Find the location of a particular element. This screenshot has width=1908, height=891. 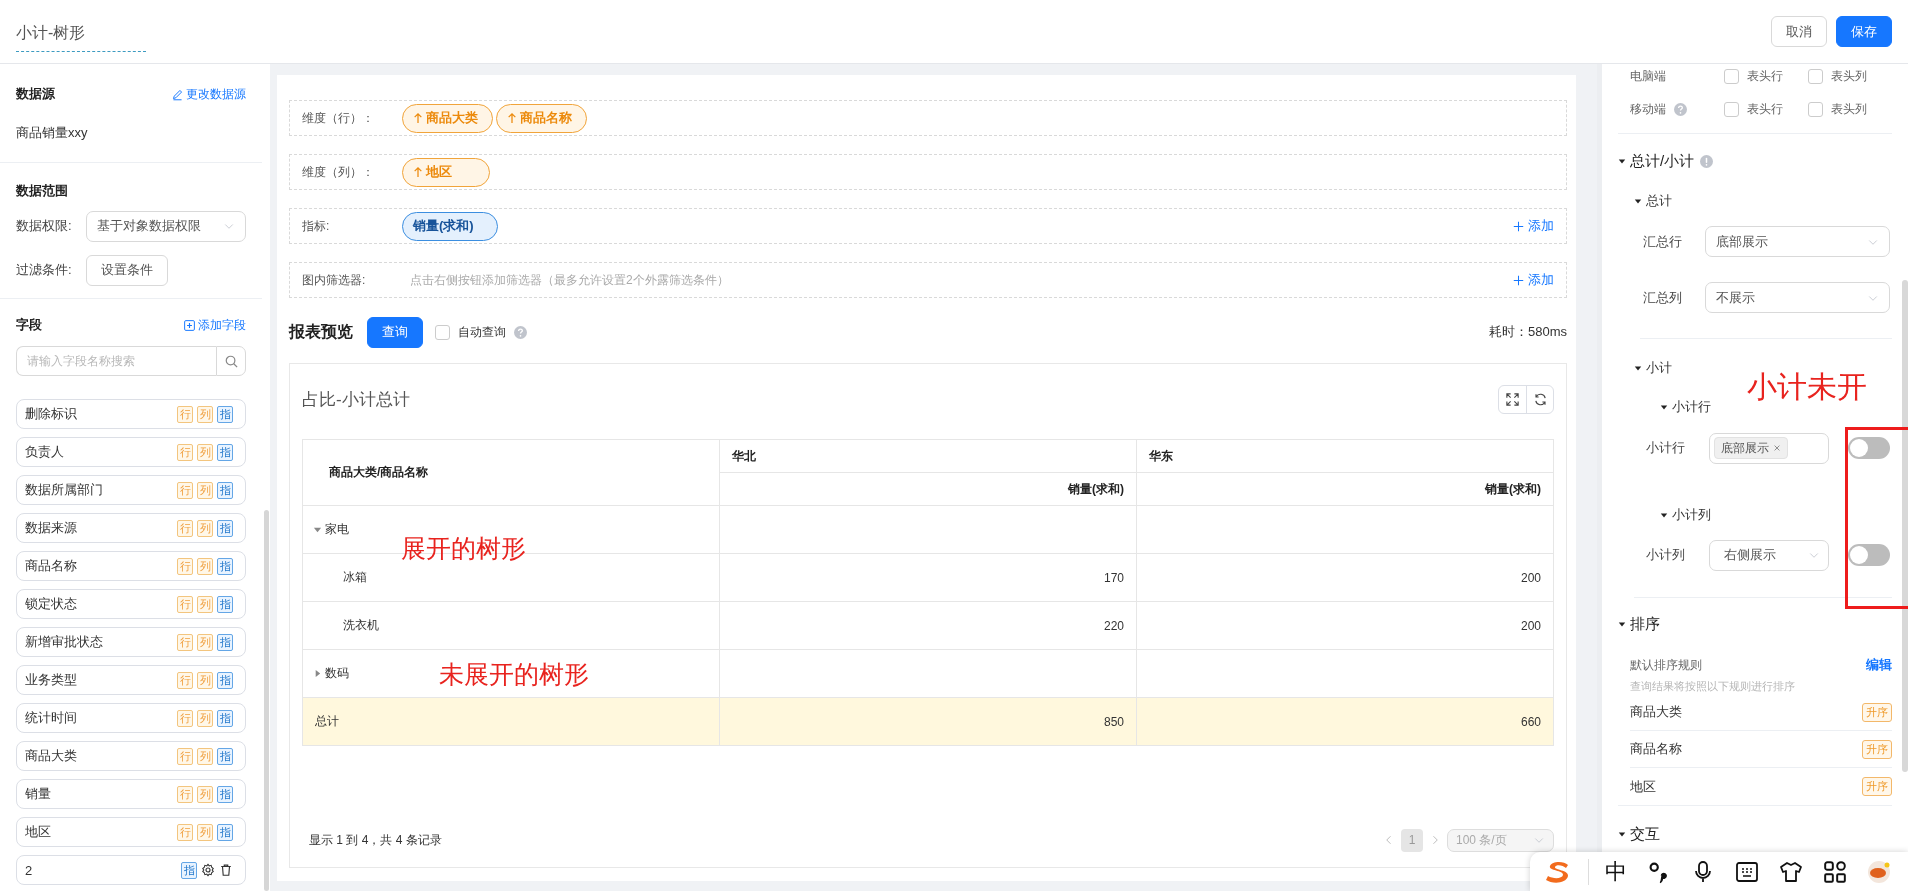

select-field: 基于对象数据权限 is located at coordinates (166, 226).